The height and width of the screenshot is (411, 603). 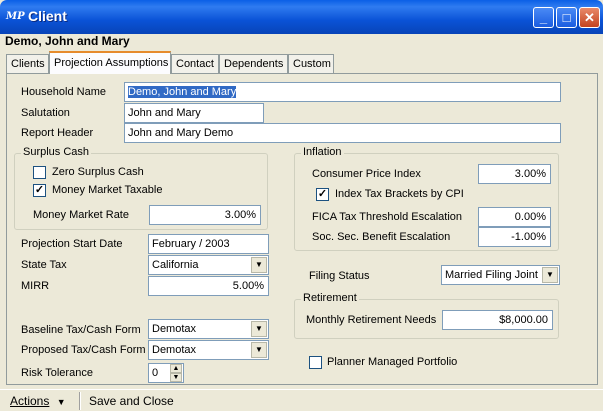 I want to click on index-brackets-checkbox: ✓, so click(x=322, y=194).